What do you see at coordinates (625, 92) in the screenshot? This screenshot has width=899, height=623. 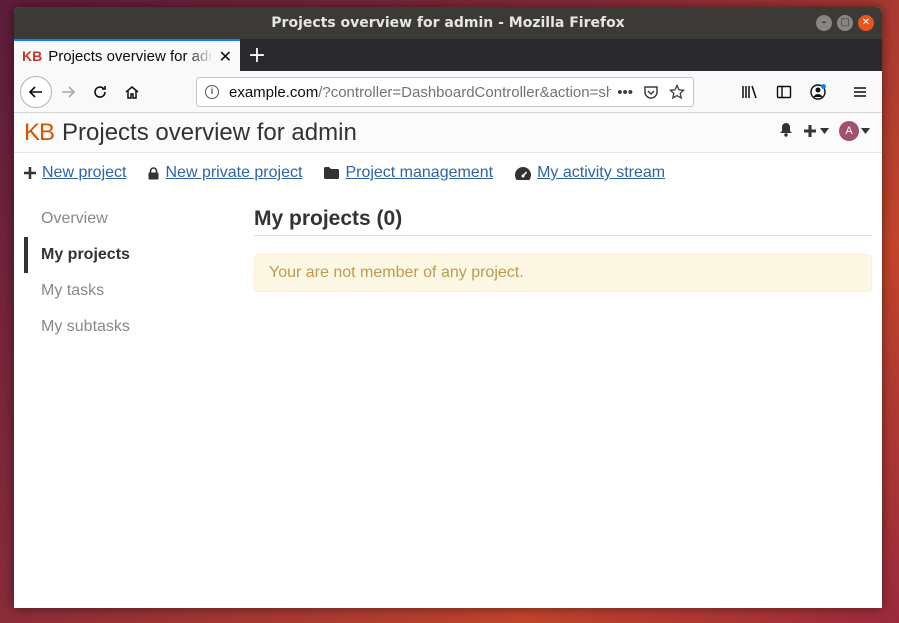 I see `page-actions-icon: •••` at bounding box center [625, 92].